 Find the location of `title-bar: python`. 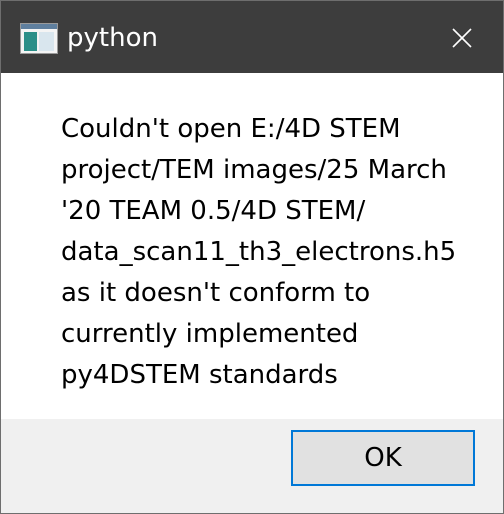

title-bar: python is located at coordinates (252, 37).